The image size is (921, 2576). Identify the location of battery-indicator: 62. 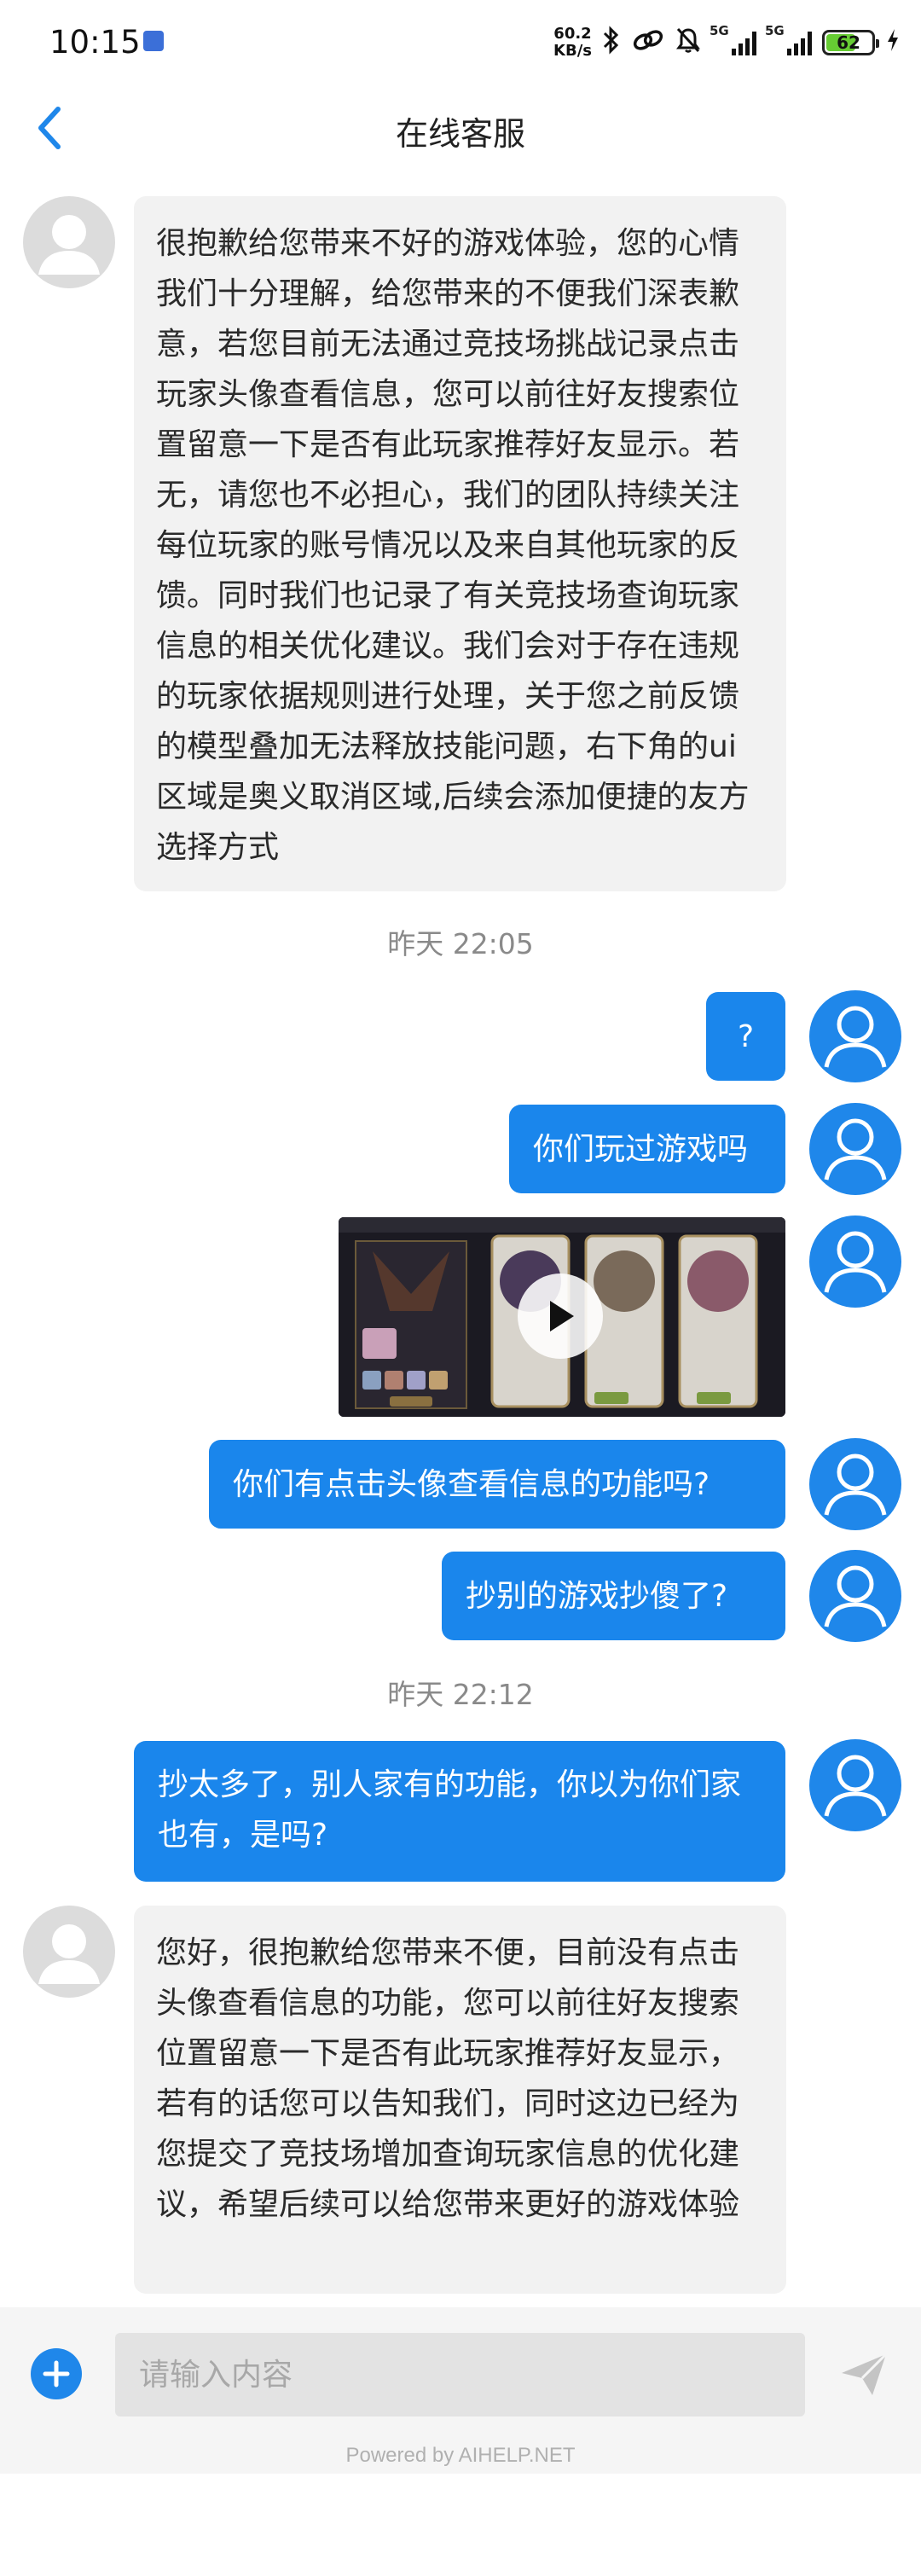
(851, 42).